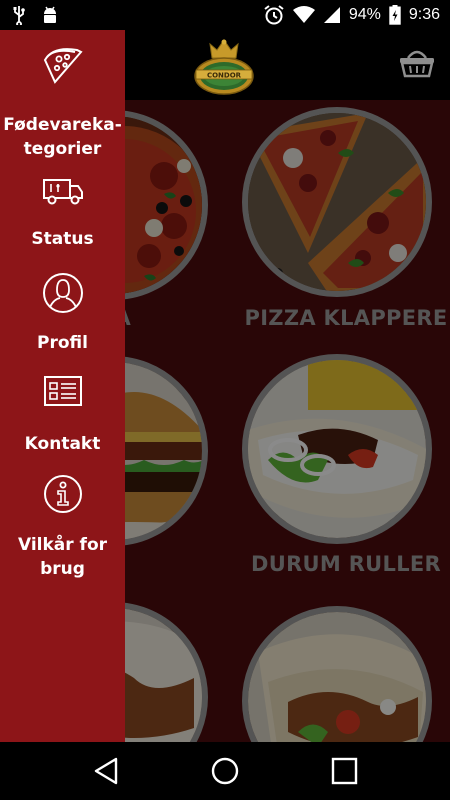 This screenshot has height=800, width=450. I want to click on logo-text: CONDOR, so click(224, 76).